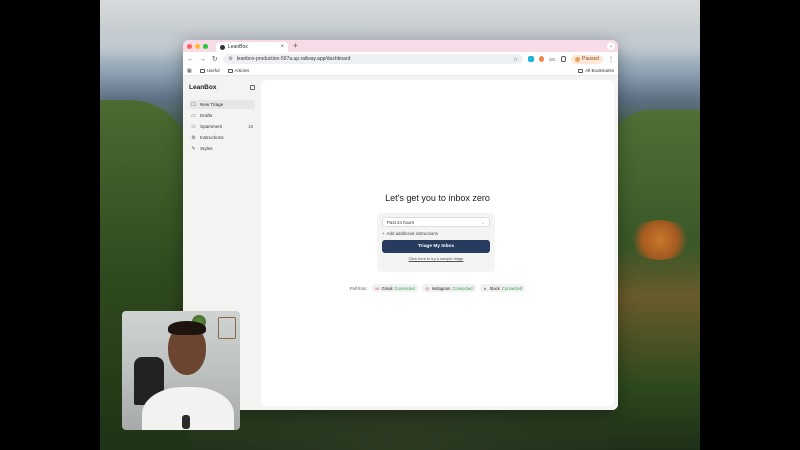 The height and width of the screenshot is (450, 800). Describe the element at coordinates (181, 370) in the screenshot. I see `webcam-overlay` at that location.